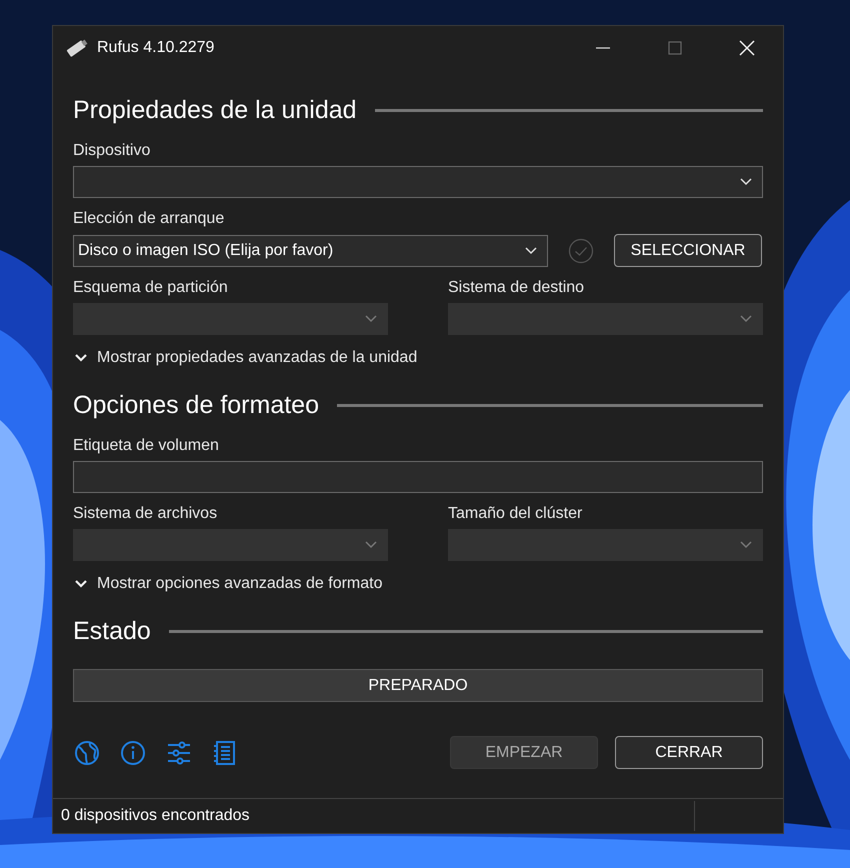 The image size is (850, 868). I want to click on check-icon, so click(581, 251).